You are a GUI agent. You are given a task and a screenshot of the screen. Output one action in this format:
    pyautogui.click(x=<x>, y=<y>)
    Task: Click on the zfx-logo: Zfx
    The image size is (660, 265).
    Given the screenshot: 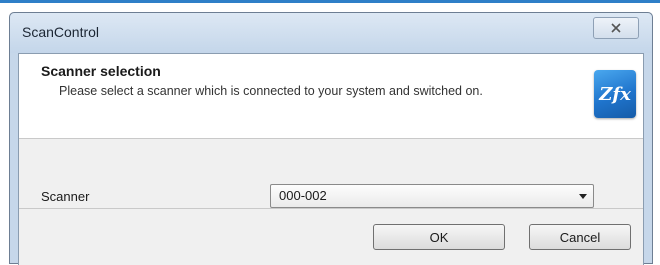 What is the action you would take?
    pyautogui.click(x=615, y=94)
    